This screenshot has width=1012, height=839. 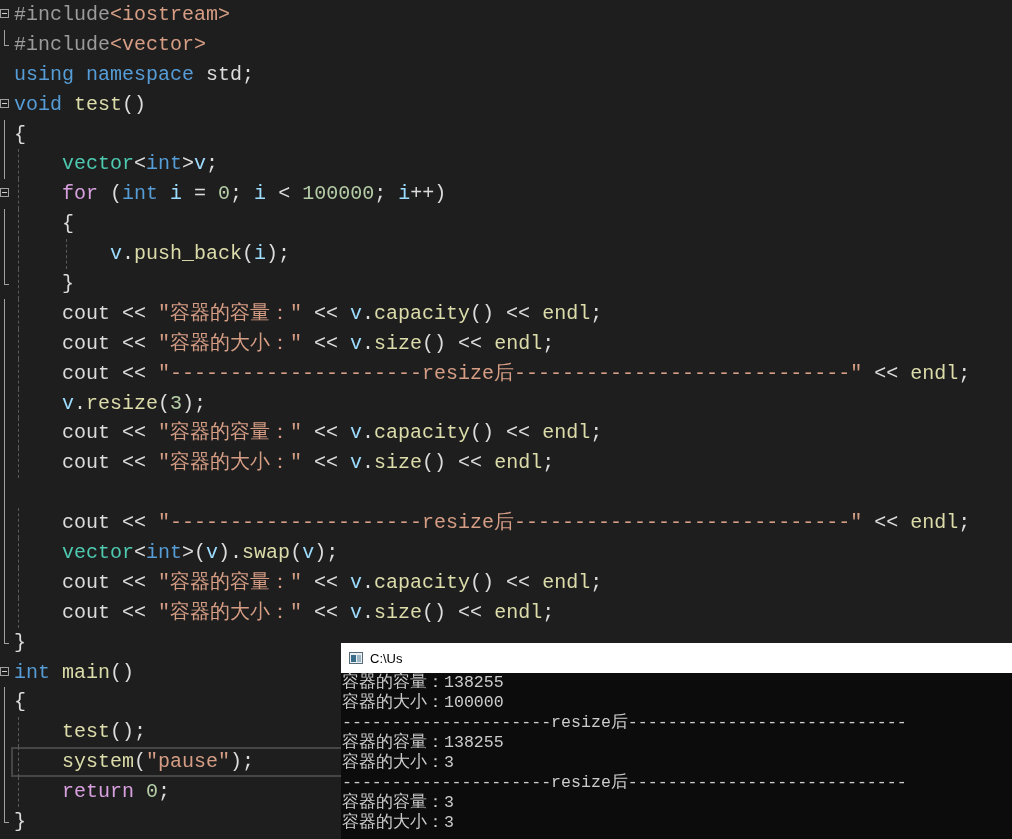 What do you see at coordinates (423, 703) in the screenshot?
I see `console-line: 容器的大小：100000` at bounding box center [423, 703].